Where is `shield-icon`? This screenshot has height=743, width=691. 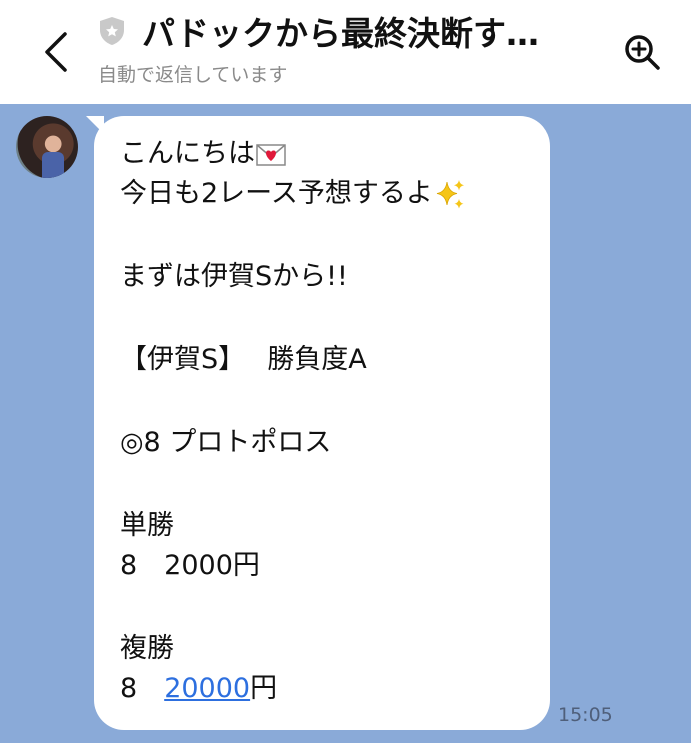 shield-icon is located at coordinates (112, 31).